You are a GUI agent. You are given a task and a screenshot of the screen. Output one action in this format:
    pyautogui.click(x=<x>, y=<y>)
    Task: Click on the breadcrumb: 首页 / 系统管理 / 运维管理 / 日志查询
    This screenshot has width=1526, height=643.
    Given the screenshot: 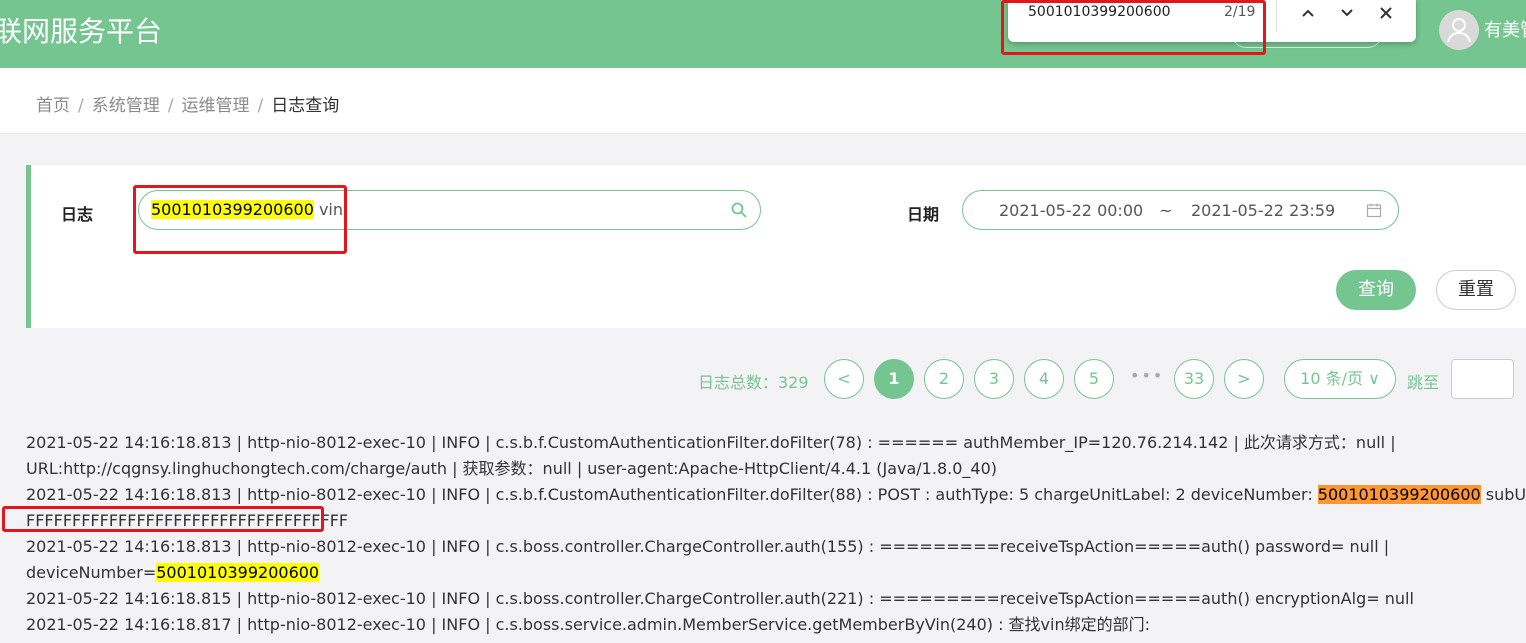 What is the action you would take?
    pyautogui.click(x=188, y=106)
    